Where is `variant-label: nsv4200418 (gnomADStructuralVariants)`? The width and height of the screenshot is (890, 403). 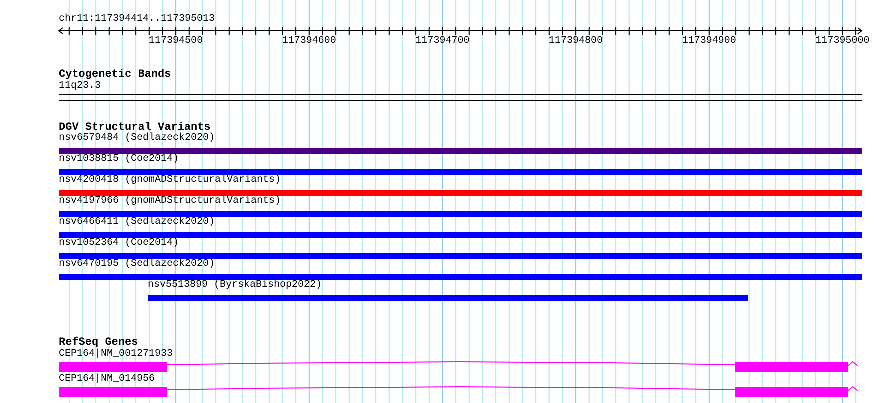 variant-label: nsv4200418 (gnomADStructuralVariants) is located at coordinates (170, 181).